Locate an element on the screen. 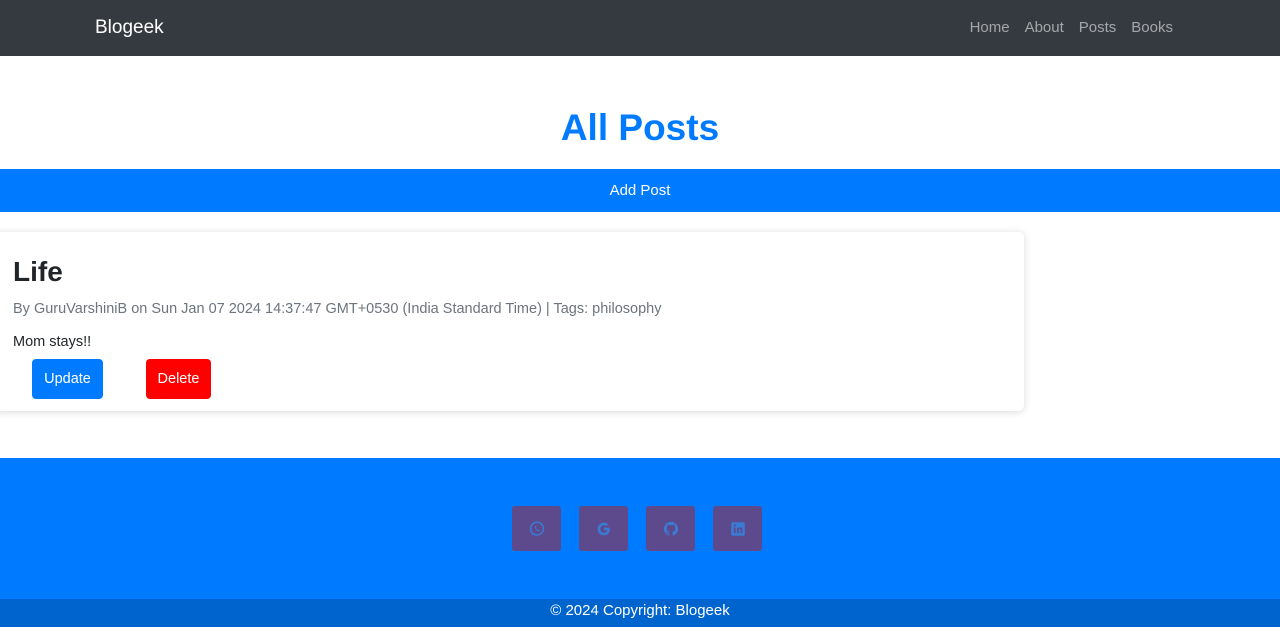 The width and height of the screenshot is (1280, 627). linkedin-icon is located at coordinates (738, 529).